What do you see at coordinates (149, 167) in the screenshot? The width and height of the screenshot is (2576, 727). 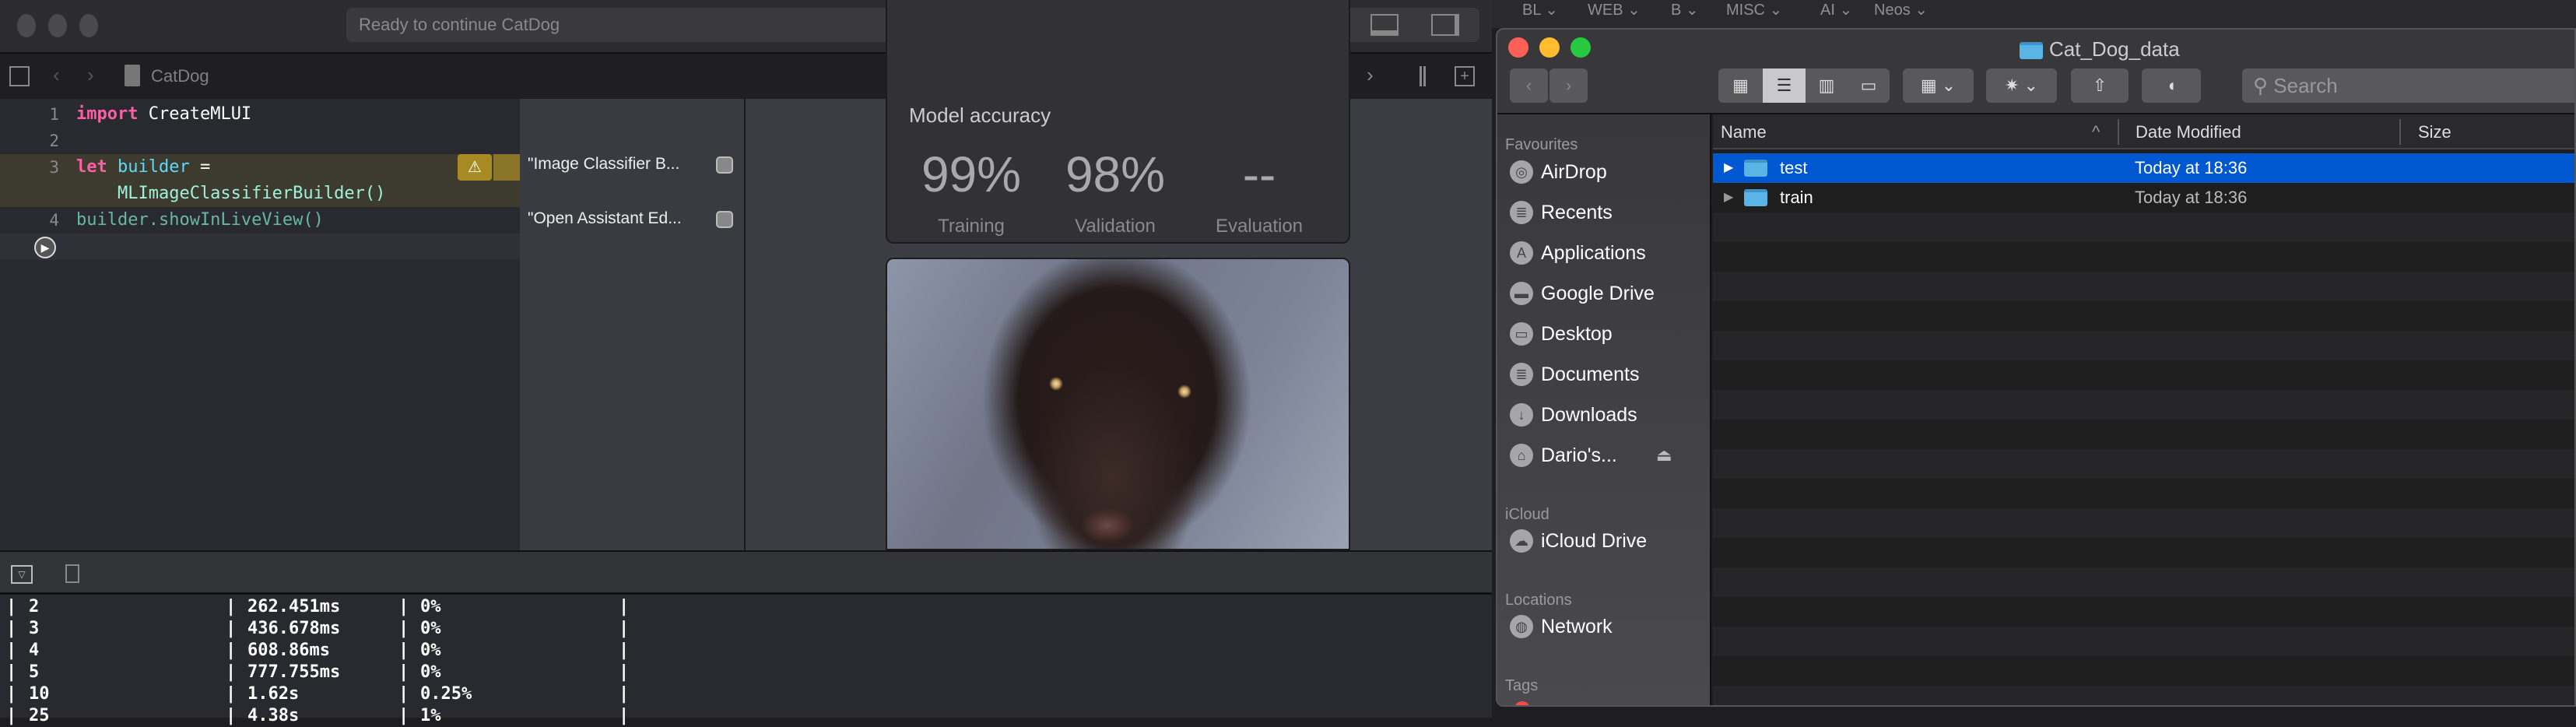 I see `code-token: builder` at bounding box center [149, 167].